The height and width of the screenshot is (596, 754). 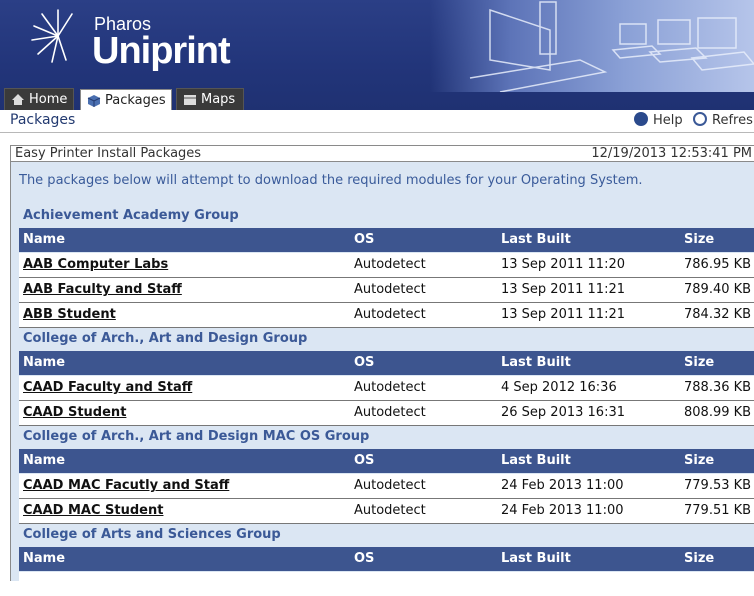 What do you see at coordinates (190, 100) in the screenshot?
I see `map-icon` at bounding box center [190, 100].